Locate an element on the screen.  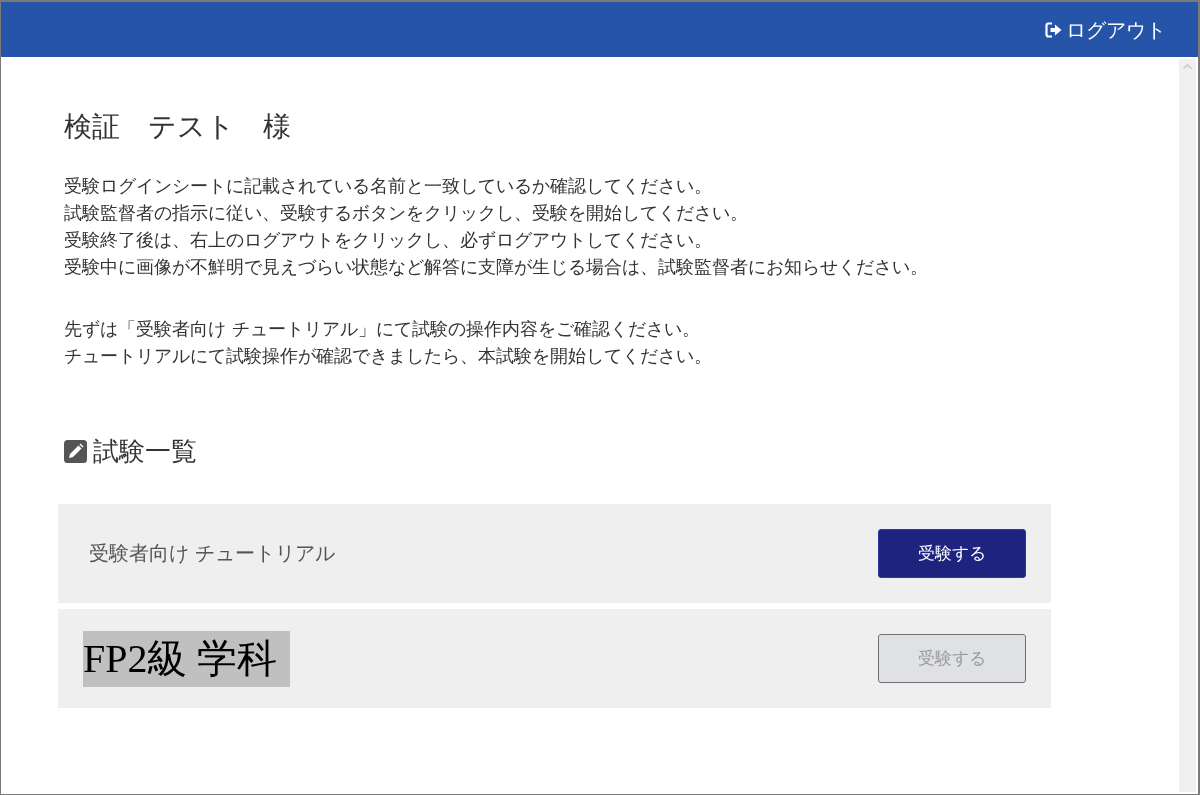
instruction-text: 受験終了後は、右上のログアウトをクリックし、必ずログアウトしてください。 is located at coordinates (388, 240).